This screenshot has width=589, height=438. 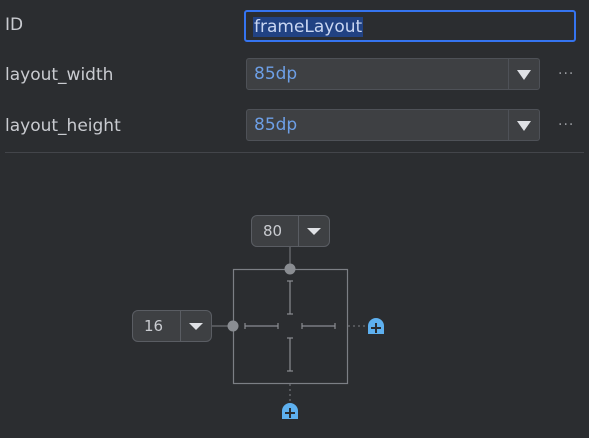 I want to click on center-point, so click(x=290, y=326).